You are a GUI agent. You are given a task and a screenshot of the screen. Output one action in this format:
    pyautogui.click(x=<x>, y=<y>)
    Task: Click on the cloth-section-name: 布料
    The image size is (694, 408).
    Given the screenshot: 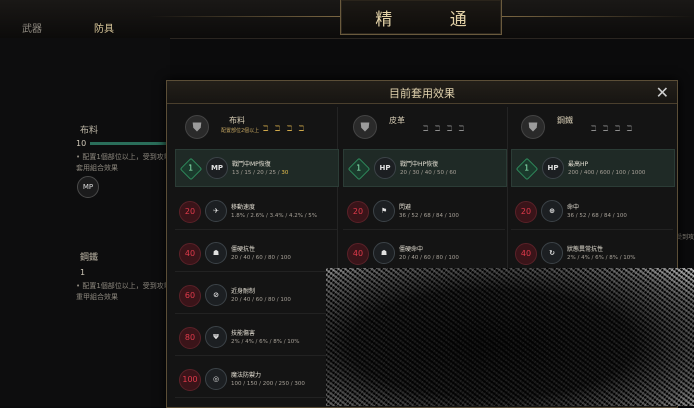 What is the action you would take?
    pyautogui.click(x=89, y=131)
    